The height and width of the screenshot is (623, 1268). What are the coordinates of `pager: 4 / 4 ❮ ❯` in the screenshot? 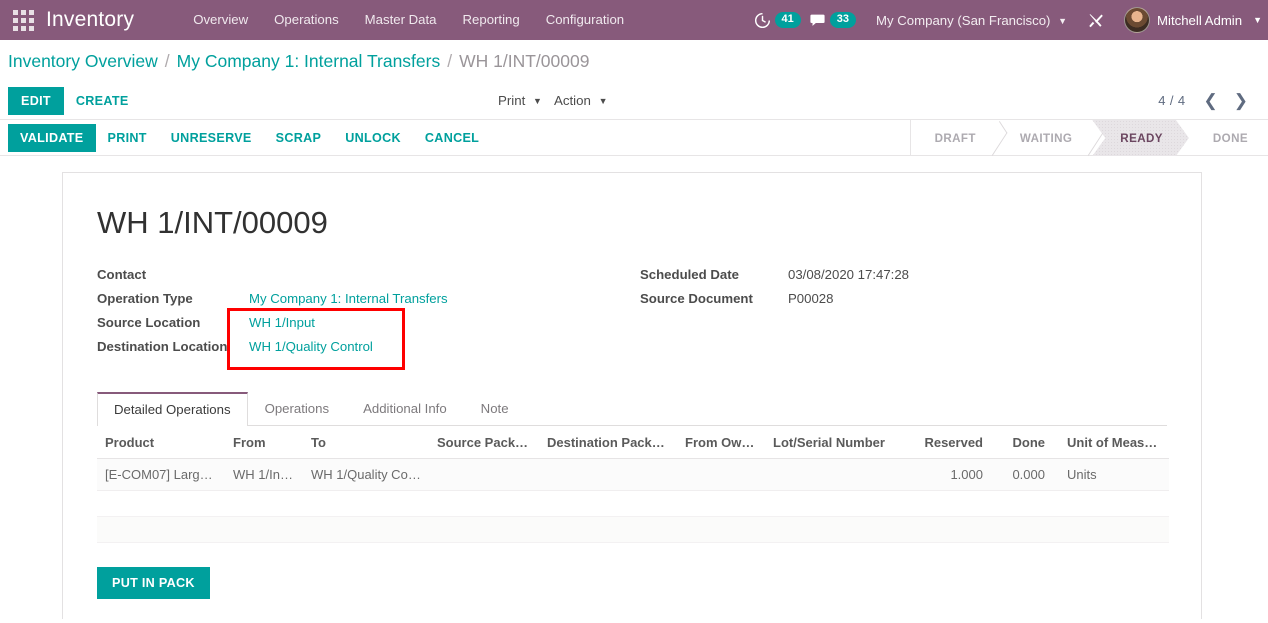 It's located at (1207, 100).